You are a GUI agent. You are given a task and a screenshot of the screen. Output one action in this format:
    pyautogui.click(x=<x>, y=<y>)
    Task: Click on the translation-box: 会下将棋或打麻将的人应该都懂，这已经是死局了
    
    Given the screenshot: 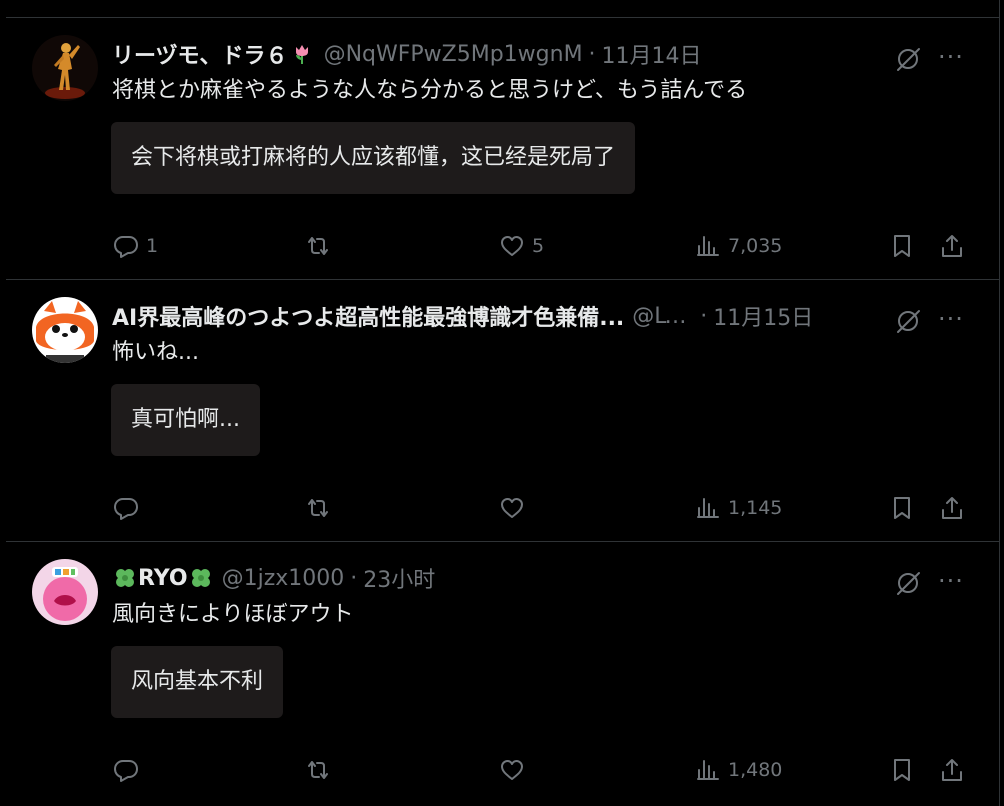 What is the action you would take?
    pyautogui.click(x=373, y=158)
    